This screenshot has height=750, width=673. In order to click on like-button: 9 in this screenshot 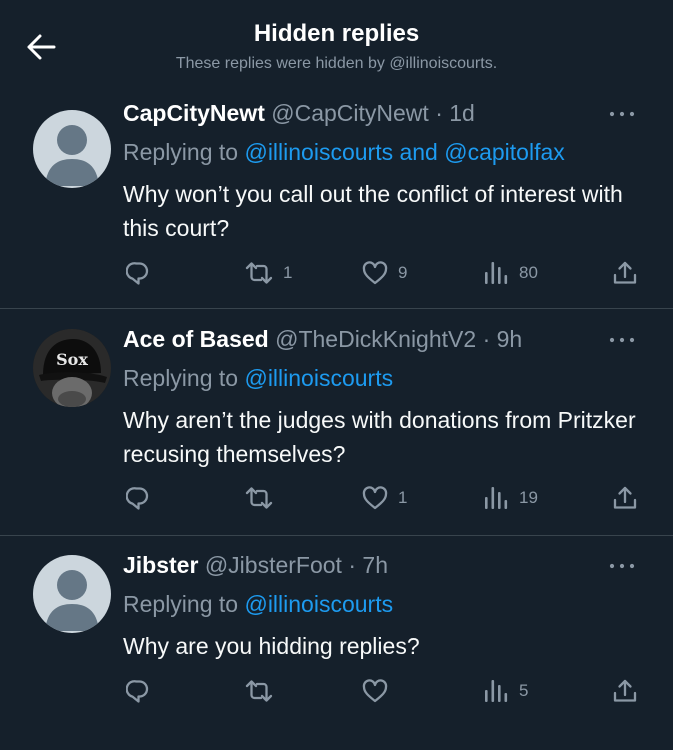, I will do `click(384, 273)`.